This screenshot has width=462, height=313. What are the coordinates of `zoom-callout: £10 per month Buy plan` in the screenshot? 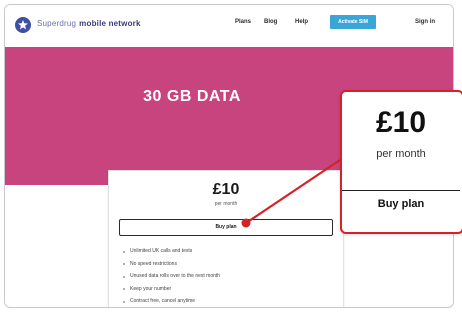 It's located at (401, 162).